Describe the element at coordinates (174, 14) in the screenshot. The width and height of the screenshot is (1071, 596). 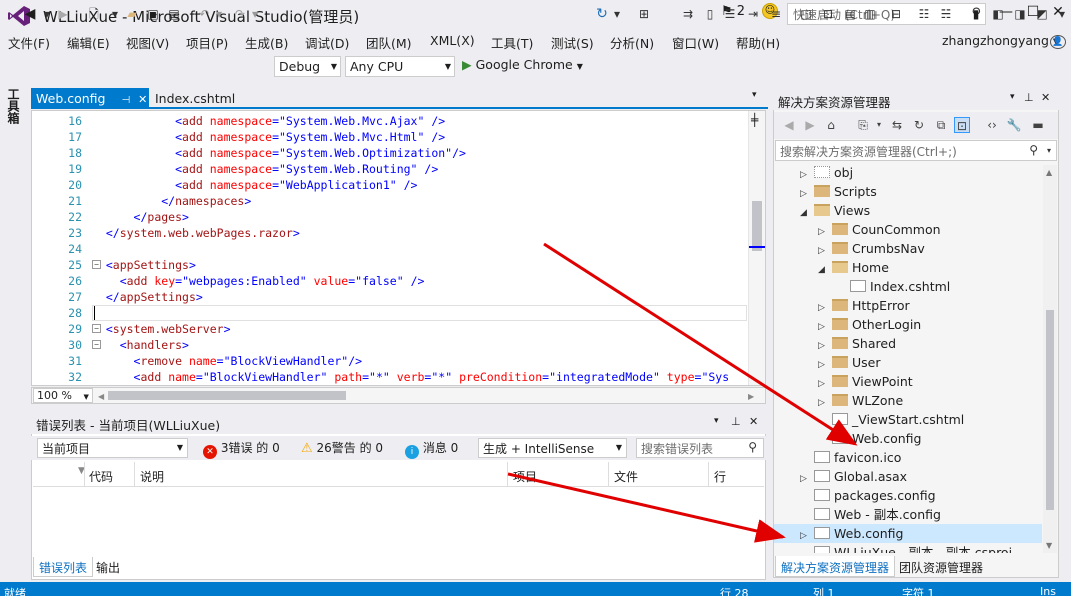
I see `save-all-icon: ▤` at that location.